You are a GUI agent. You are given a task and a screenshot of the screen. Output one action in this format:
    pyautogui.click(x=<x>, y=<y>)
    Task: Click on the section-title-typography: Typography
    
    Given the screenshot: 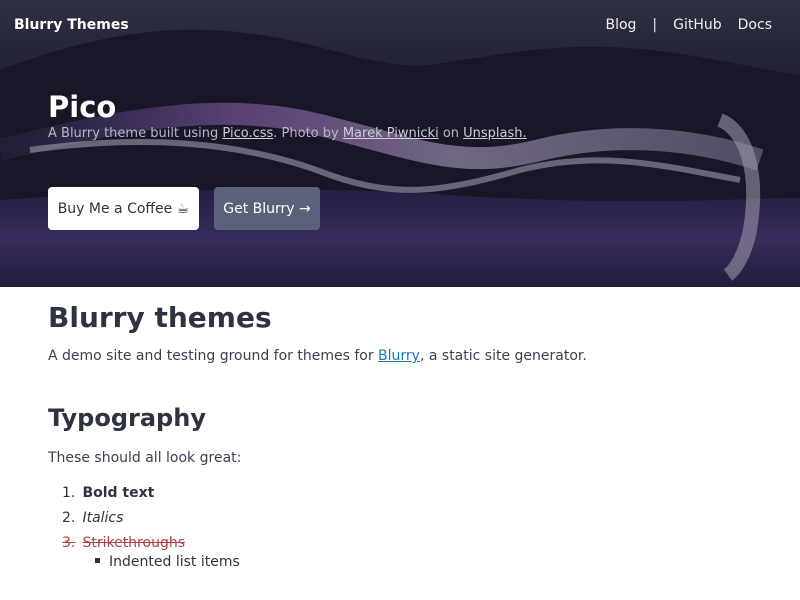 What is the action you would take?
    pyautogui.click(x=127, y=418)
    